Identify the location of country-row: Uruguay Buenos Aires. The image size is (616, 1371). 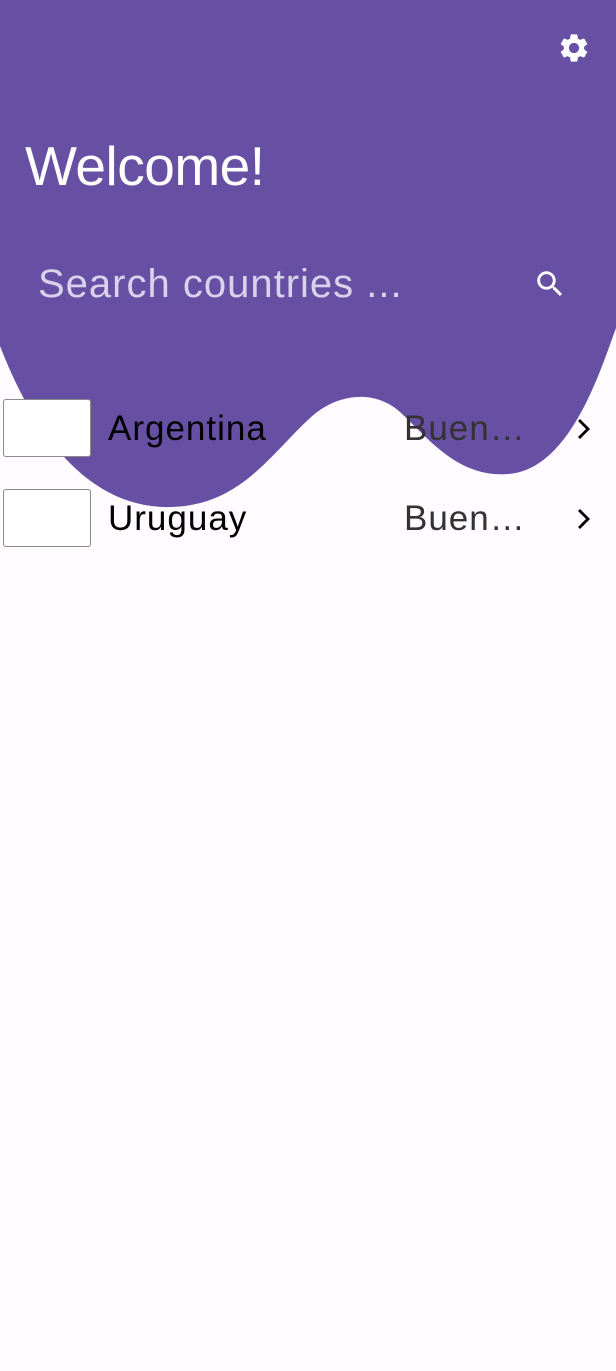
(308, 519).